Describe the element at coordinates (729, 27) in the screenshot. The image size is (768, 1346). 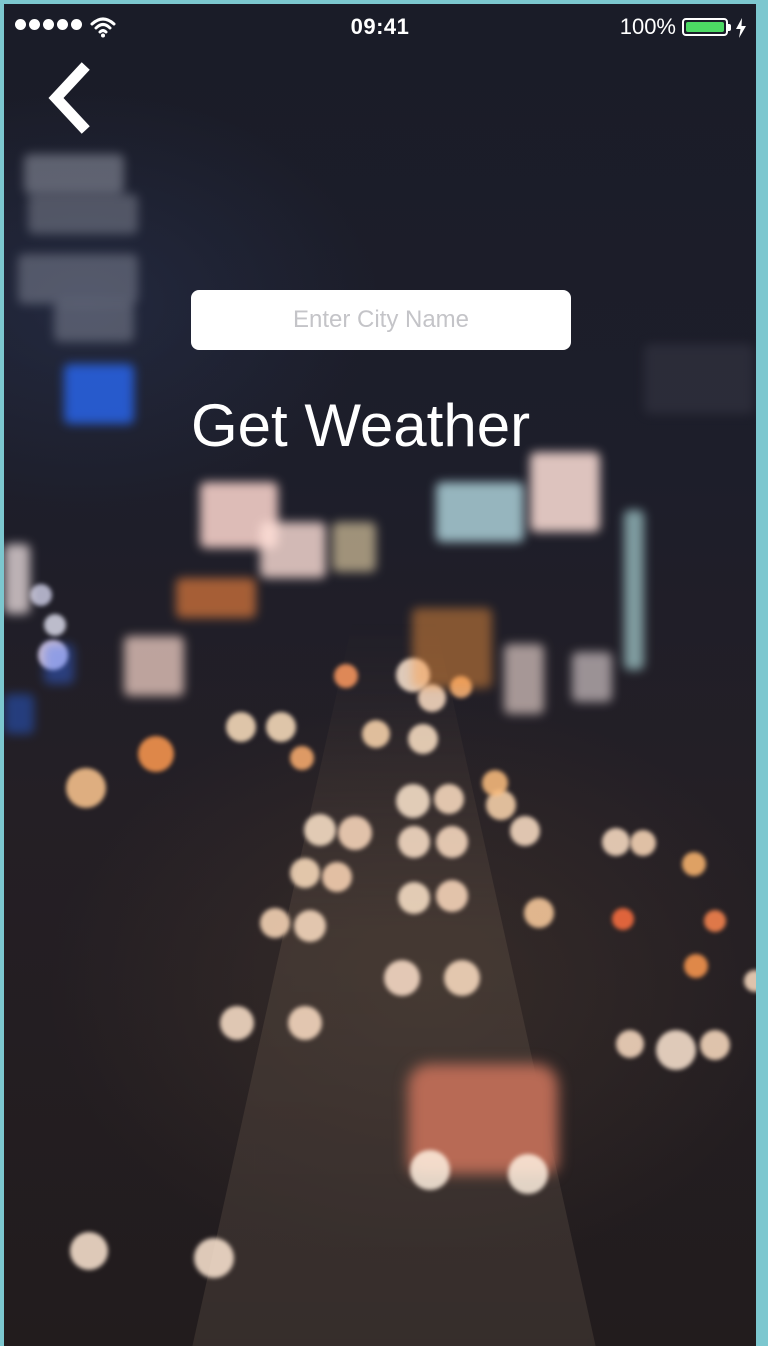
I see `battery-tip` at that location.